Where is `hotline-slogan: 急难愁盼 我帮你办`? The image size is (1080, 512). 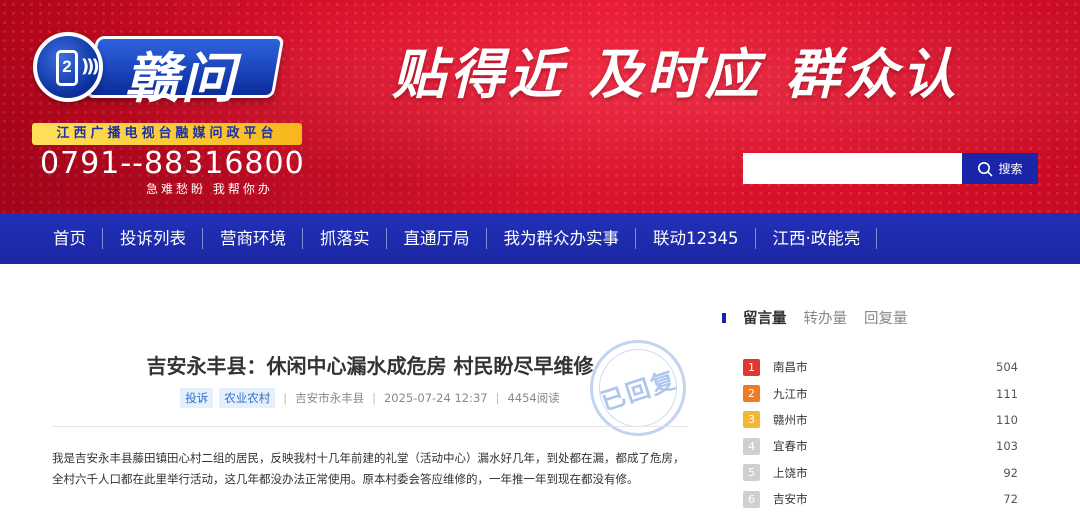 hotline-slogan: 急难愁盼 我帮你办 is located at coordinates (209, 189).